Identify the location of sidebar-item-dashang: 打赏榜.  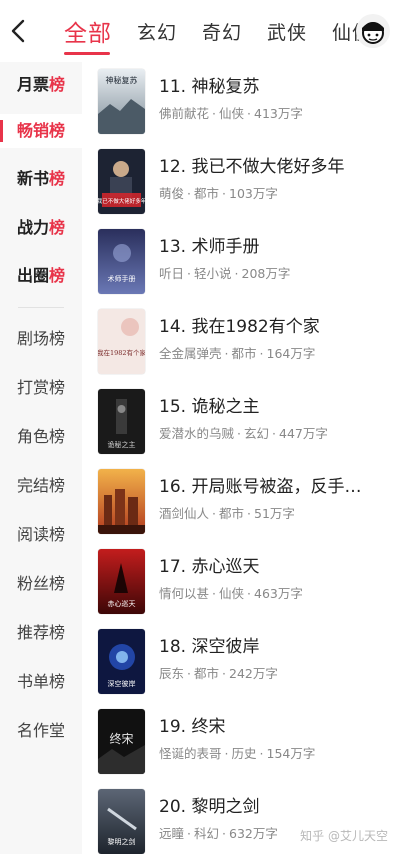
(41, 388).